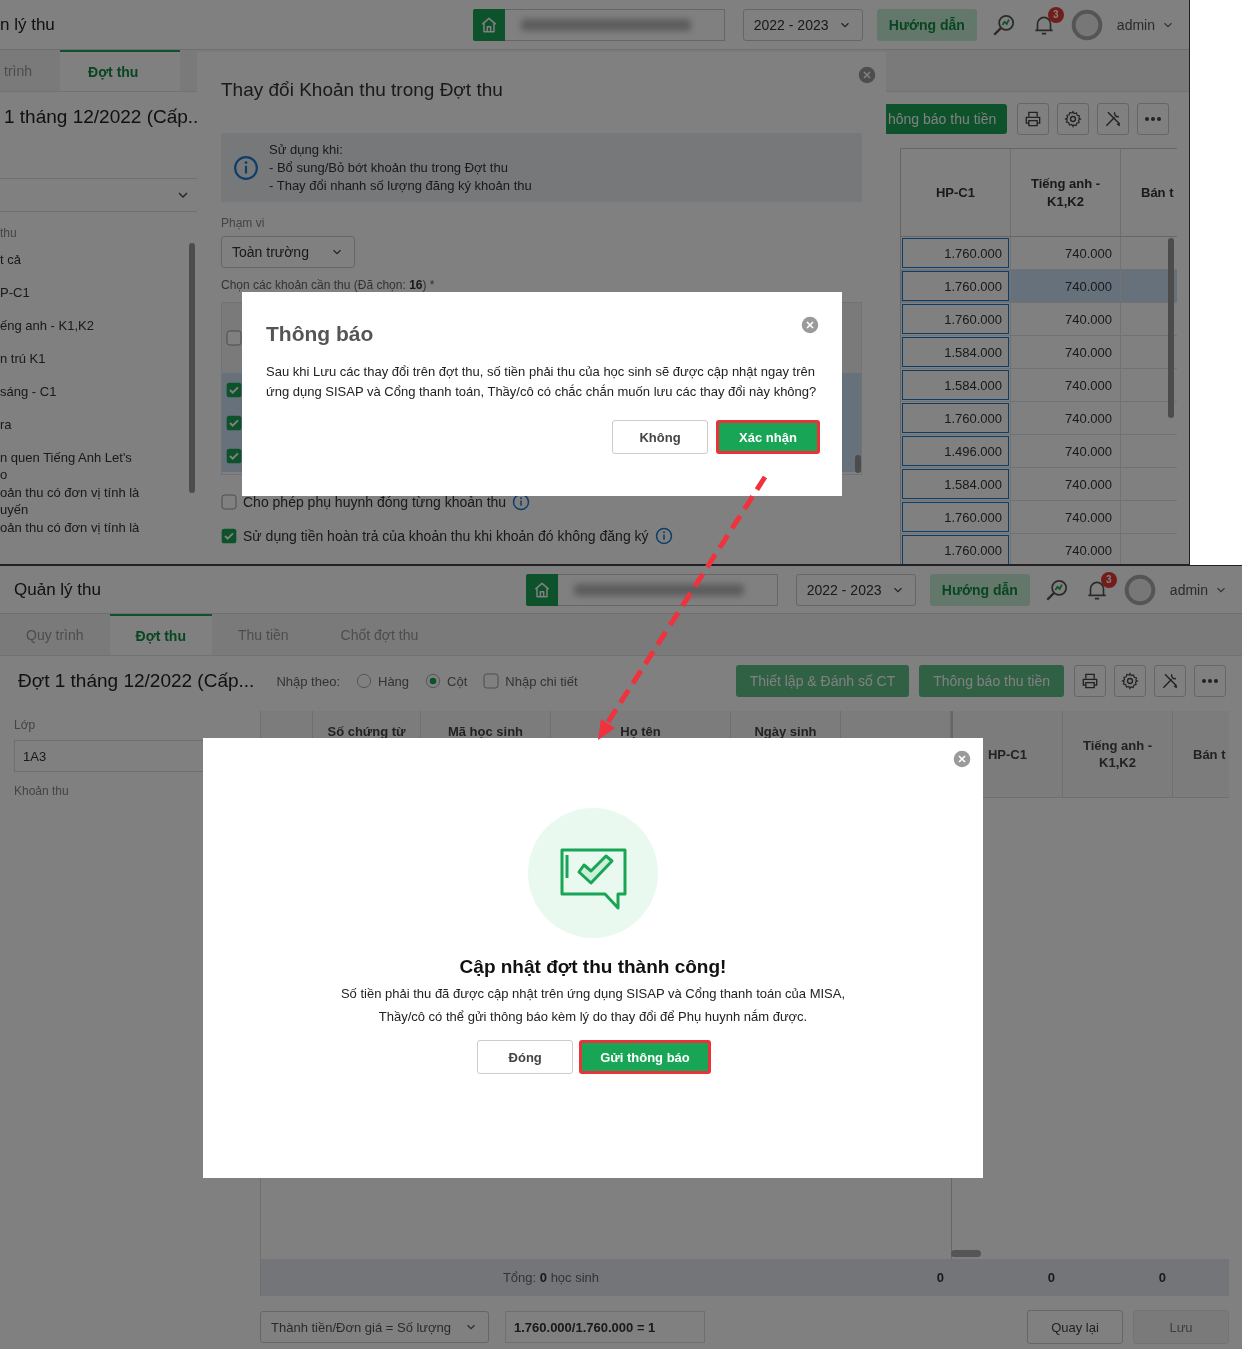  Describe the element at coordinates (100, 117) in the screenshot. I see `page-title: 1 tháng 12/2022 (Cấp..` at that location.